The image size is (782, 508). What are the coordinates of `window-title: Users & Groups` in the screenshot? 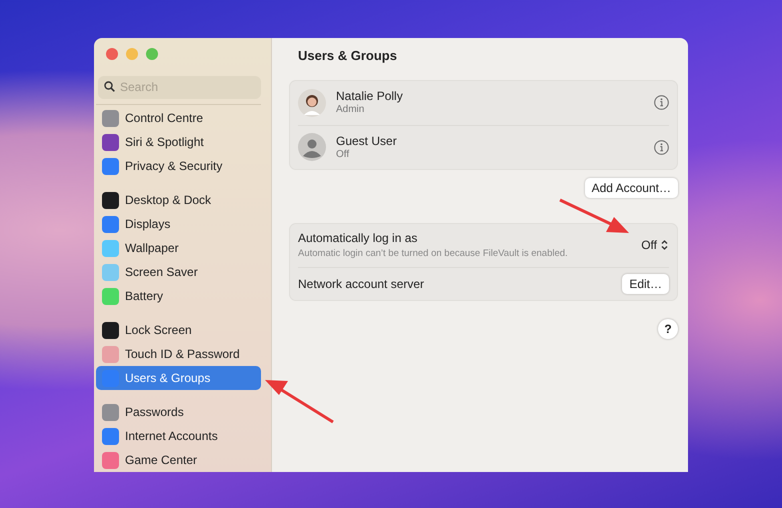 It's located at (348, 56).